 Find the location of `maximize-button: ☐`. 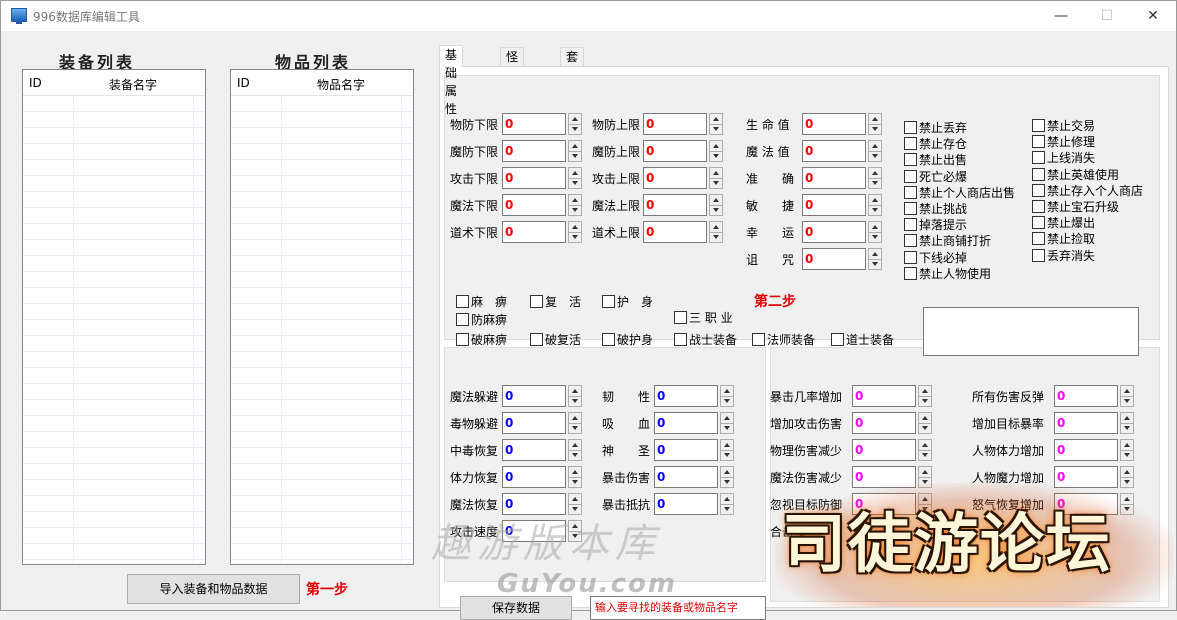

maximize-button: ☐ is located at coordinates (1107, 16).